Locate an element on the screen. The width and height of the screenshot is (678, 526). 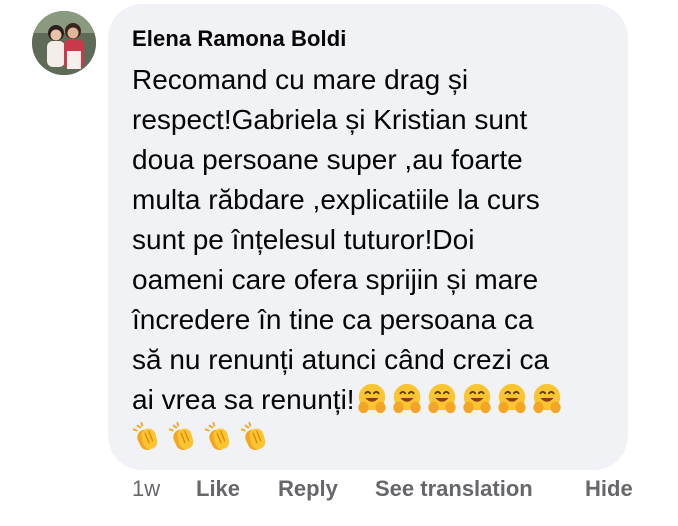
comment-author-name: Elena Ramona Boldi is located at coordinates (239, 39).